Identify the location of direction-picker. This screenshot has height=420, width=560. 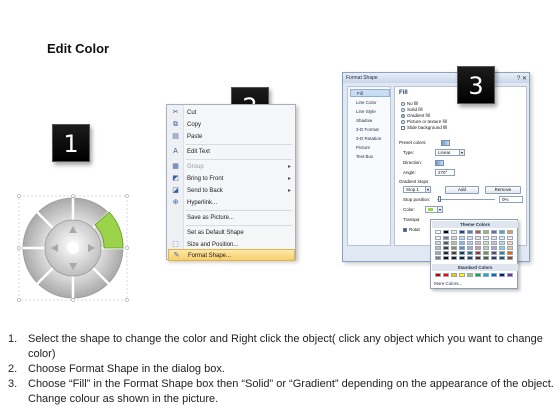
(439, 163).